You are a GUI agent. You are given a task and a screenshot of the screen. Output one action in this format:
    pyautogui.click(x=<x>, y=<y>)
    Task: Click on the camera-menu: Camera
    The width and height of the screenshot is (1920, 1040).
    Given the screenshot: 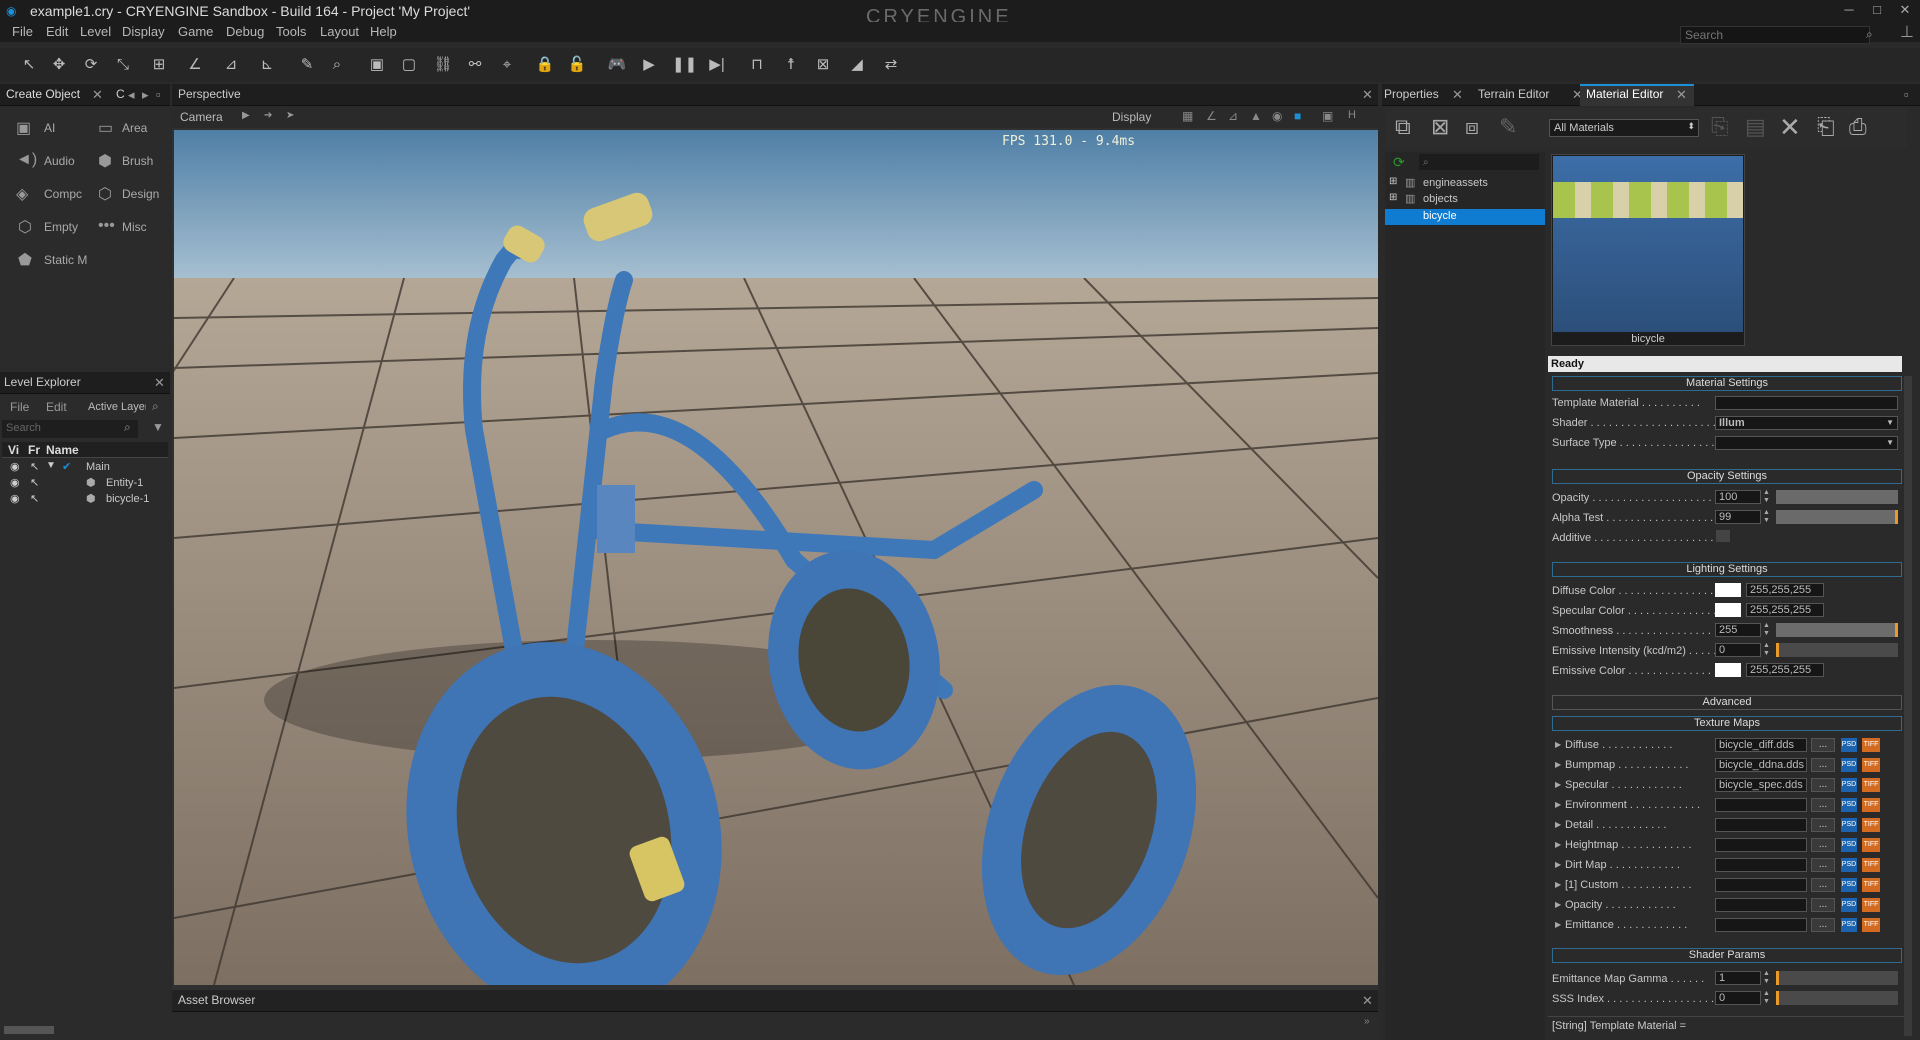 What is the action you would take?
    pyautogui.click(x=201, y=117)
    